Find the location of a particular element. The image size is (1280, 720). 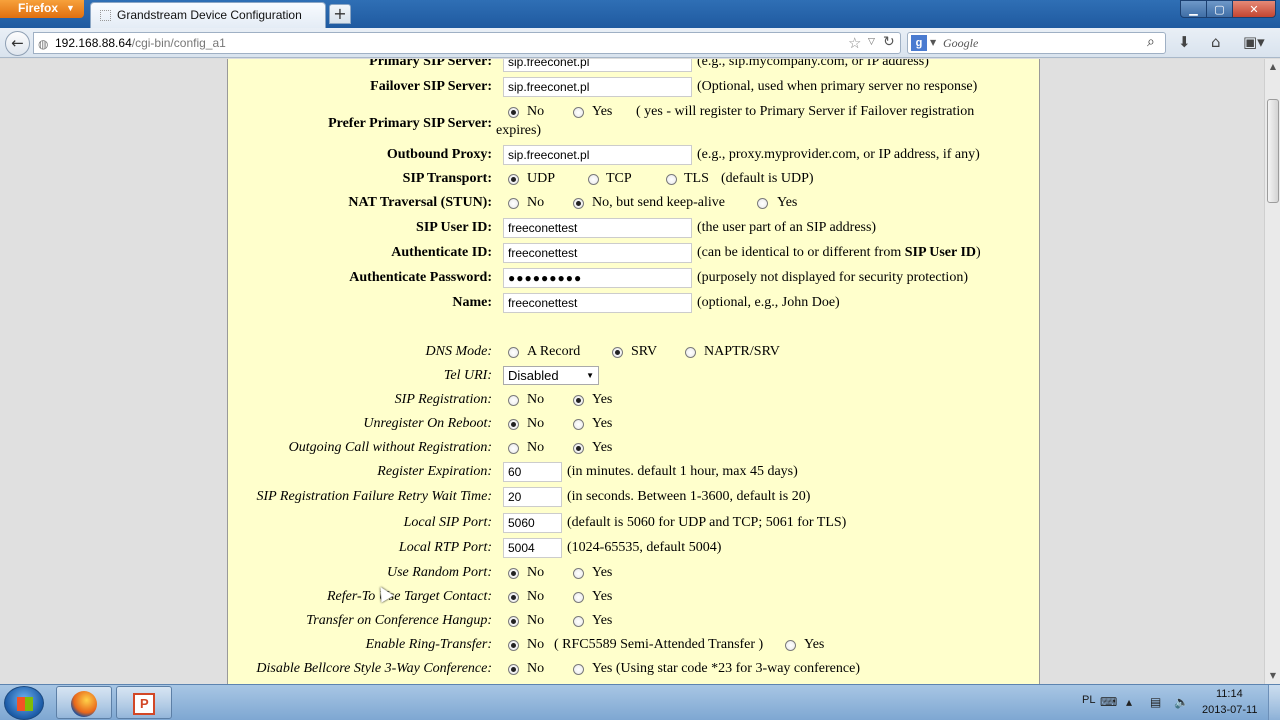

show-desktop-button is located at coordinates (1274, 702).